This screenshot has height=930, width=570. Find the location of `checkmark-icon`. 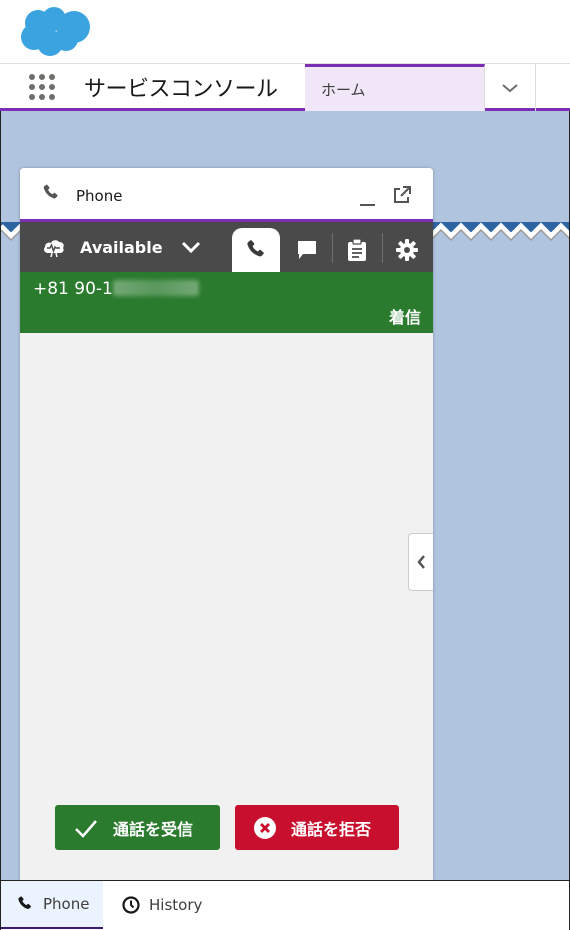

checkmark-icon is located at coordinates (86, 828).